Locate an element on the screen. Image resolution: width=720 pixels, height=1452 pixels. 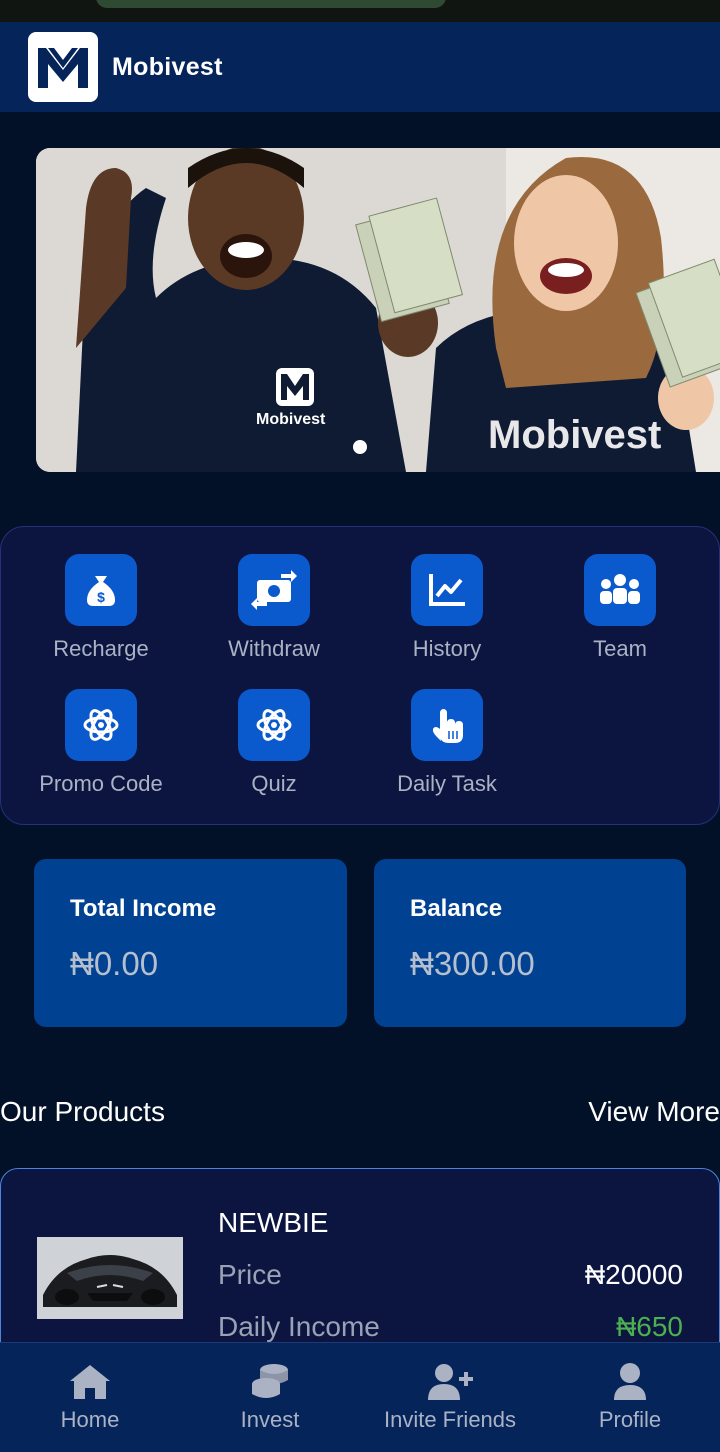
carousel-indicator is located at coordinates (360, 447).